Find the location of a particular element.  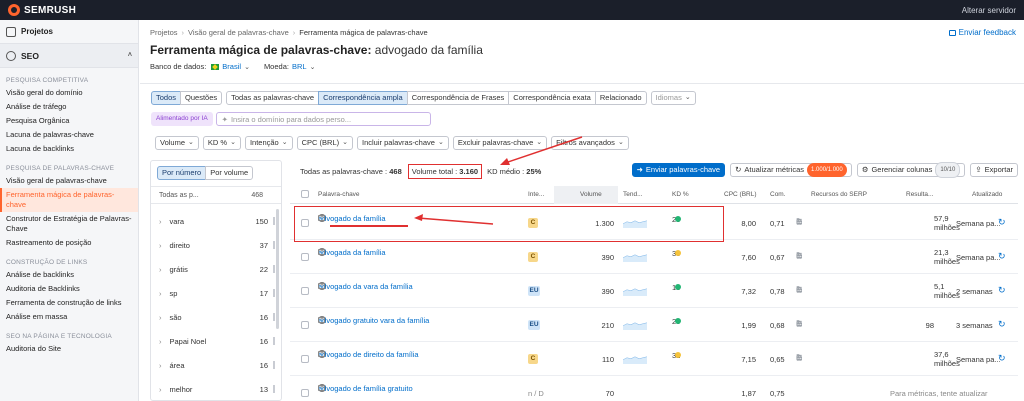

arrowhead is located at coordinates (505, 161).